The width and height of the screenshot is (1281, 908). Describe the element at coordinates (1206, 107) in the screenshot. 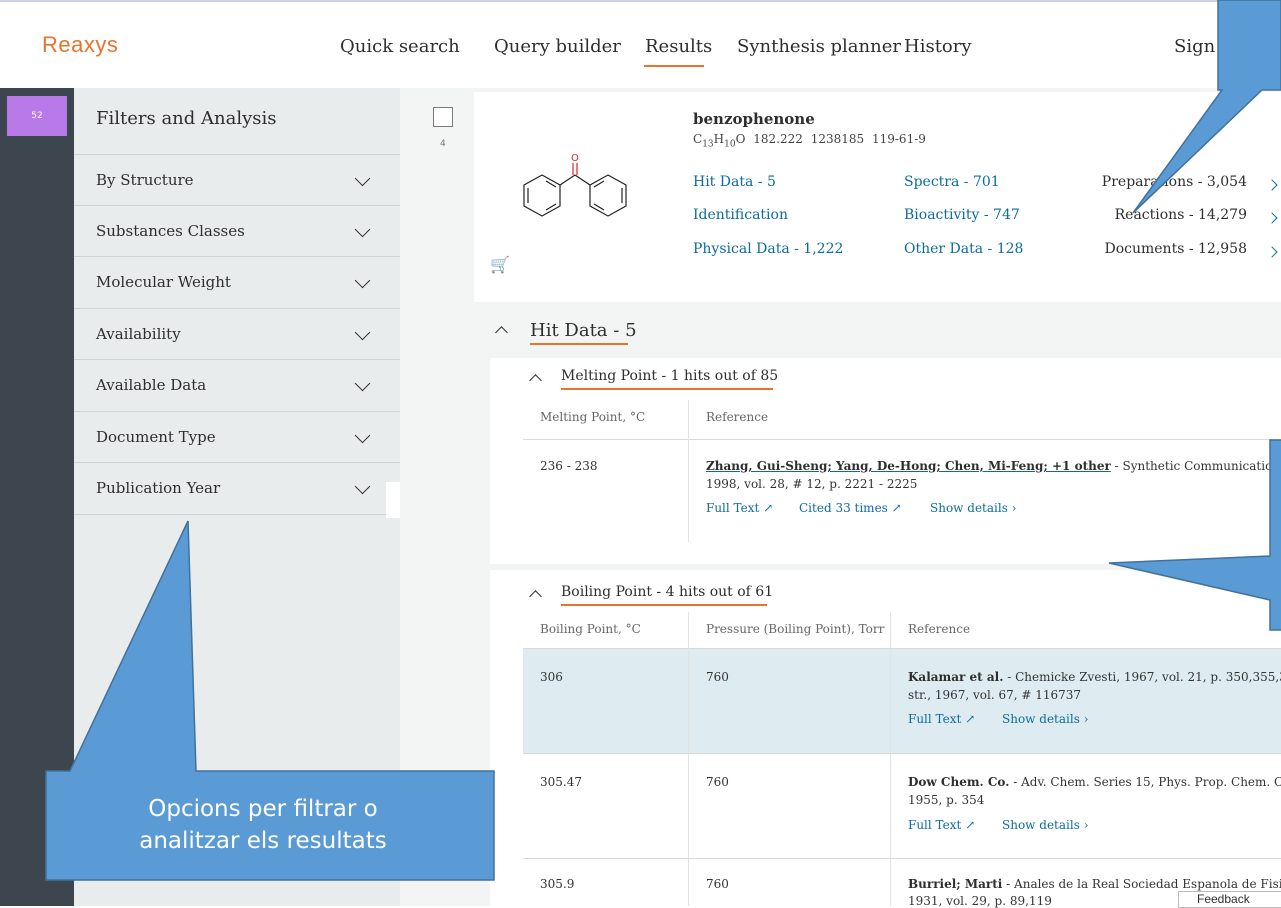

I see `callout-top-right` at that location.